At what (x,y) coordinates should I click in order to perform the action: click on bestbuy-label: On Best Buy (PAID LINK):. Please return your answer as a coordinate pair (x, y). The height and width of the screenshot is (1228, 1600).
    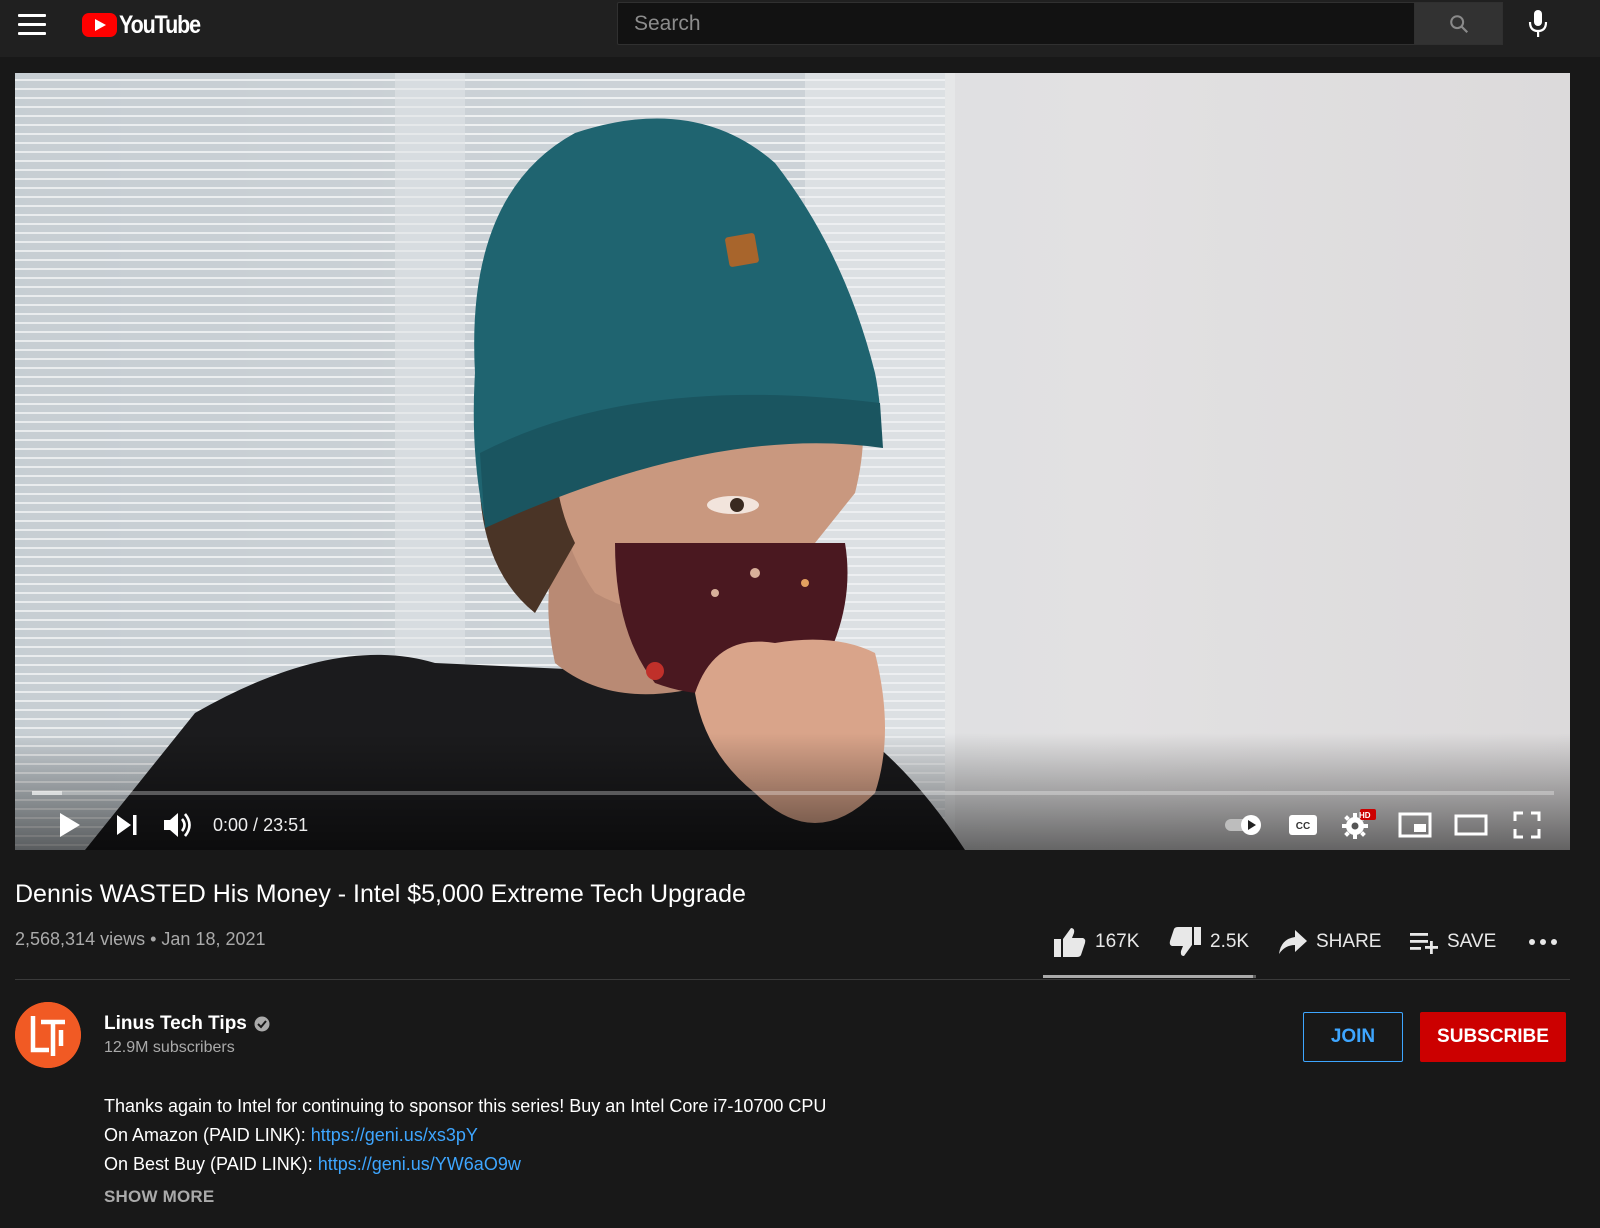
    Looking at the image, I should click on (211, 1164).